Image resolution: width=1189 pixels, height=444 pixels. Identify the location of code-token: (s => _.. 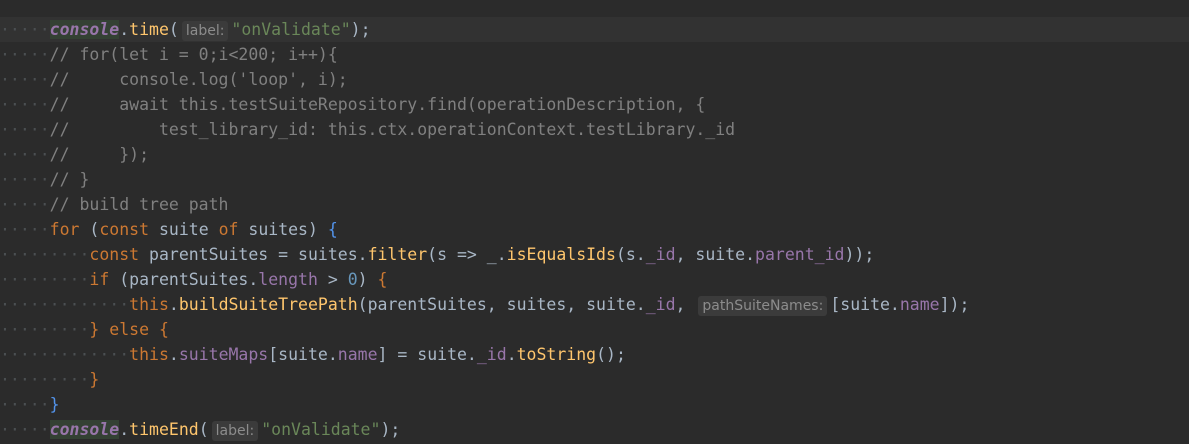
(467, 254).